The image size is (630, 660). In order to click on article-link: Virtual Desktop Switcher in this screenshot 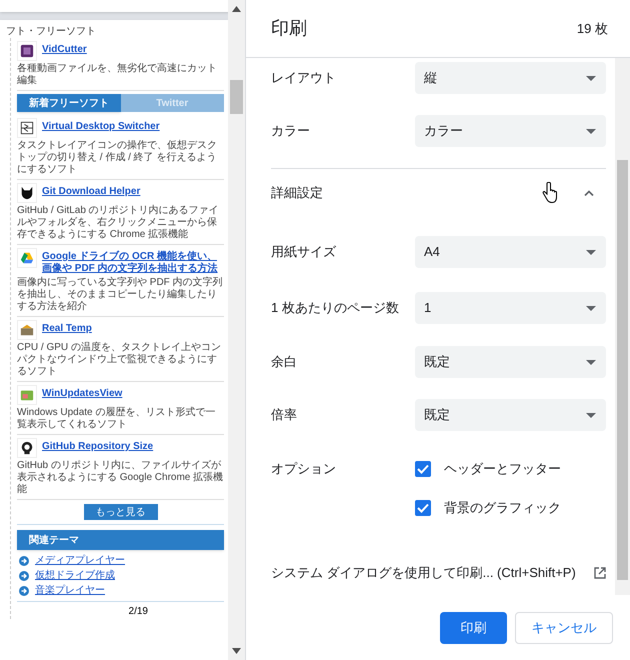, I will do `click(101, 125)`.